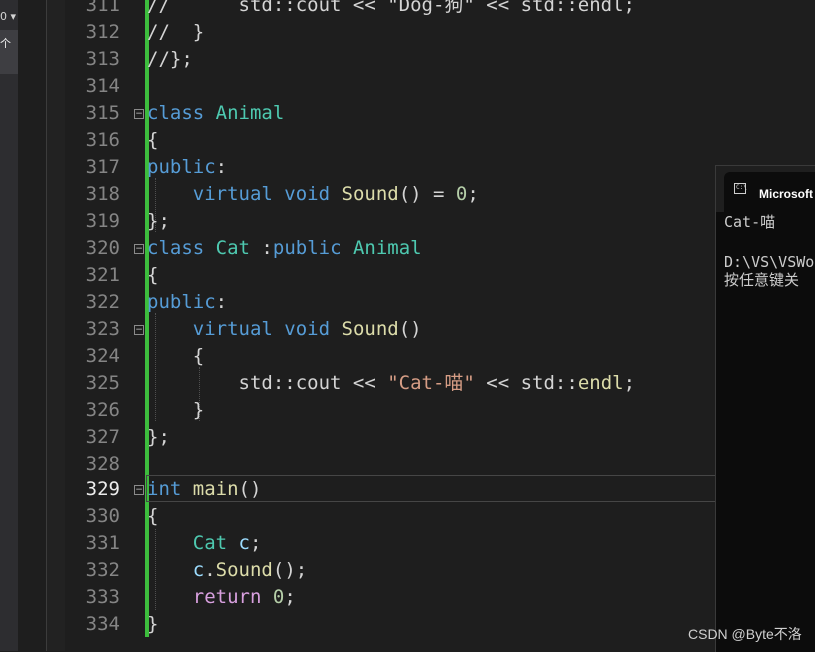 Image resolution: width=815 pixels, height=652 pixels. What do you see at coordinates (102, 275) in the screenshot?
I see `line-number: 321` at bounding box center [102, 275].